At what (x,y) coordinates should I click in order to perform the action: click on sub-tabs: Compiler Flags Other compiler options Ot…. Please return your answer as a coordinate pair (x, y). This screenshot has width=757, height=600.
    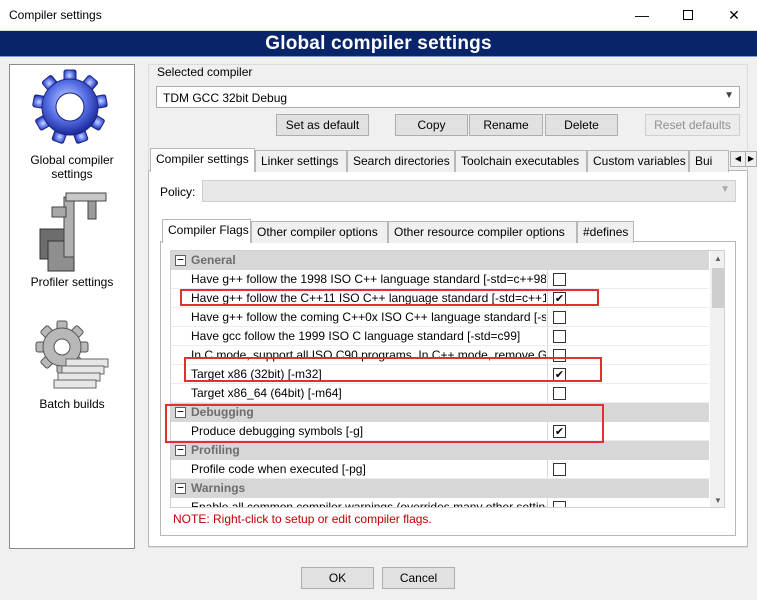
    Looking at the image, I should click on (402, 231).